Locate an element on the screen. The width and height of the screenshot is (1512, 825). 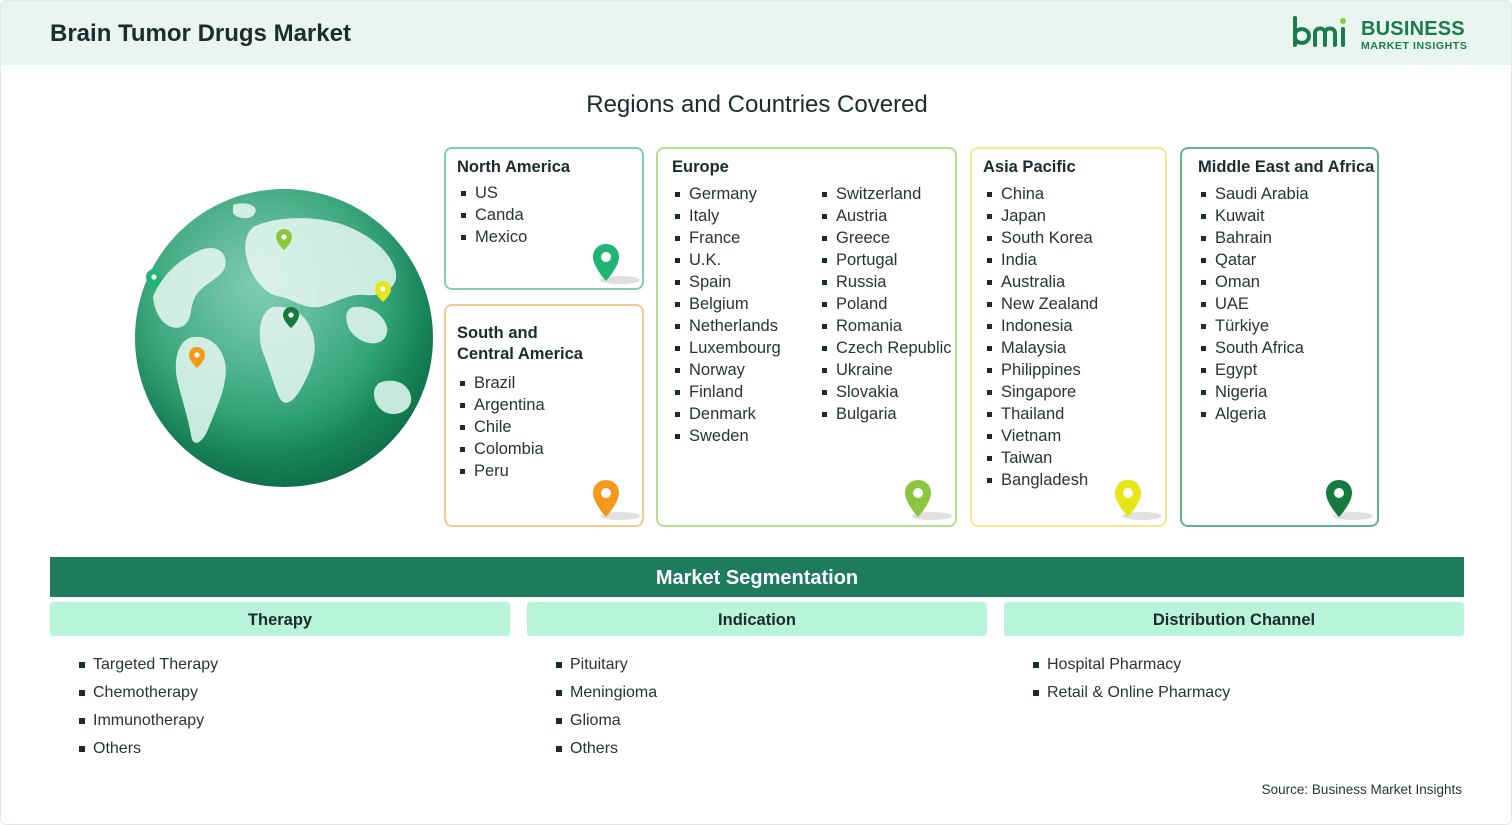
segment-header-distribution-channel: Distribution Channel is located at coordinates (1234, 619).